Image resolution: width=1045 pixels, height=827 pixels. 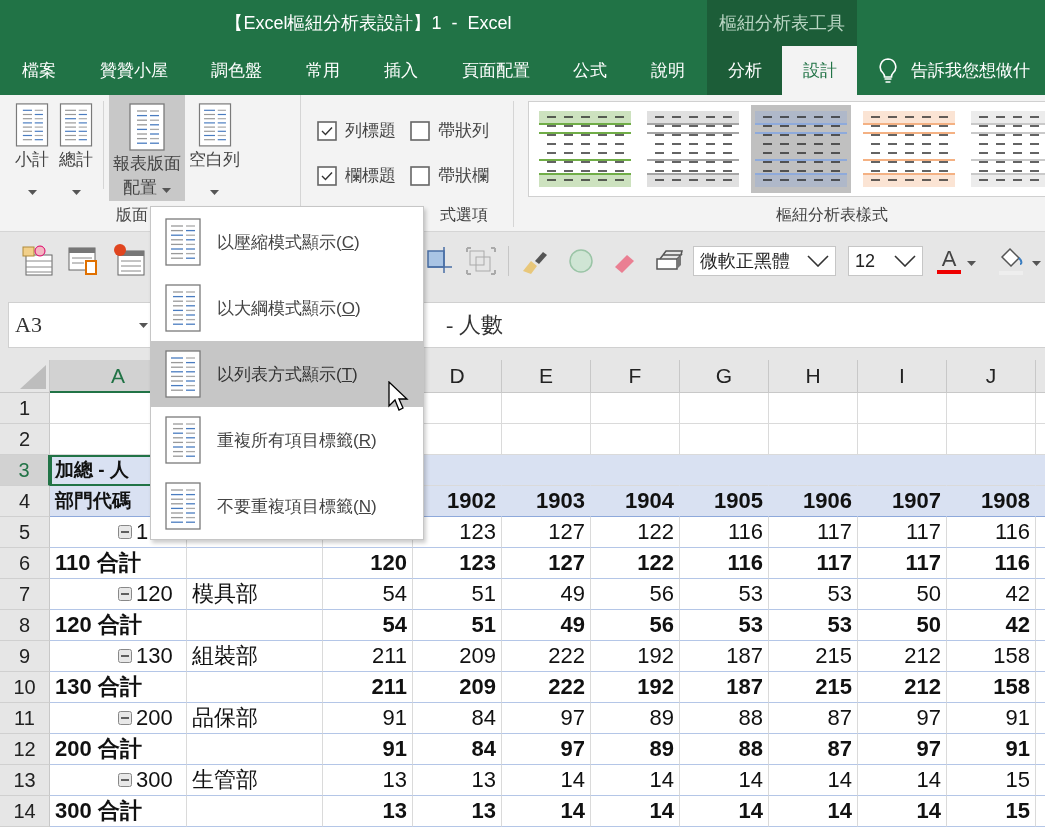 What do you see at coordinates (76, 148) in the screenshot?
I see `layout-button: 總計` at bounding box center [76, 148].